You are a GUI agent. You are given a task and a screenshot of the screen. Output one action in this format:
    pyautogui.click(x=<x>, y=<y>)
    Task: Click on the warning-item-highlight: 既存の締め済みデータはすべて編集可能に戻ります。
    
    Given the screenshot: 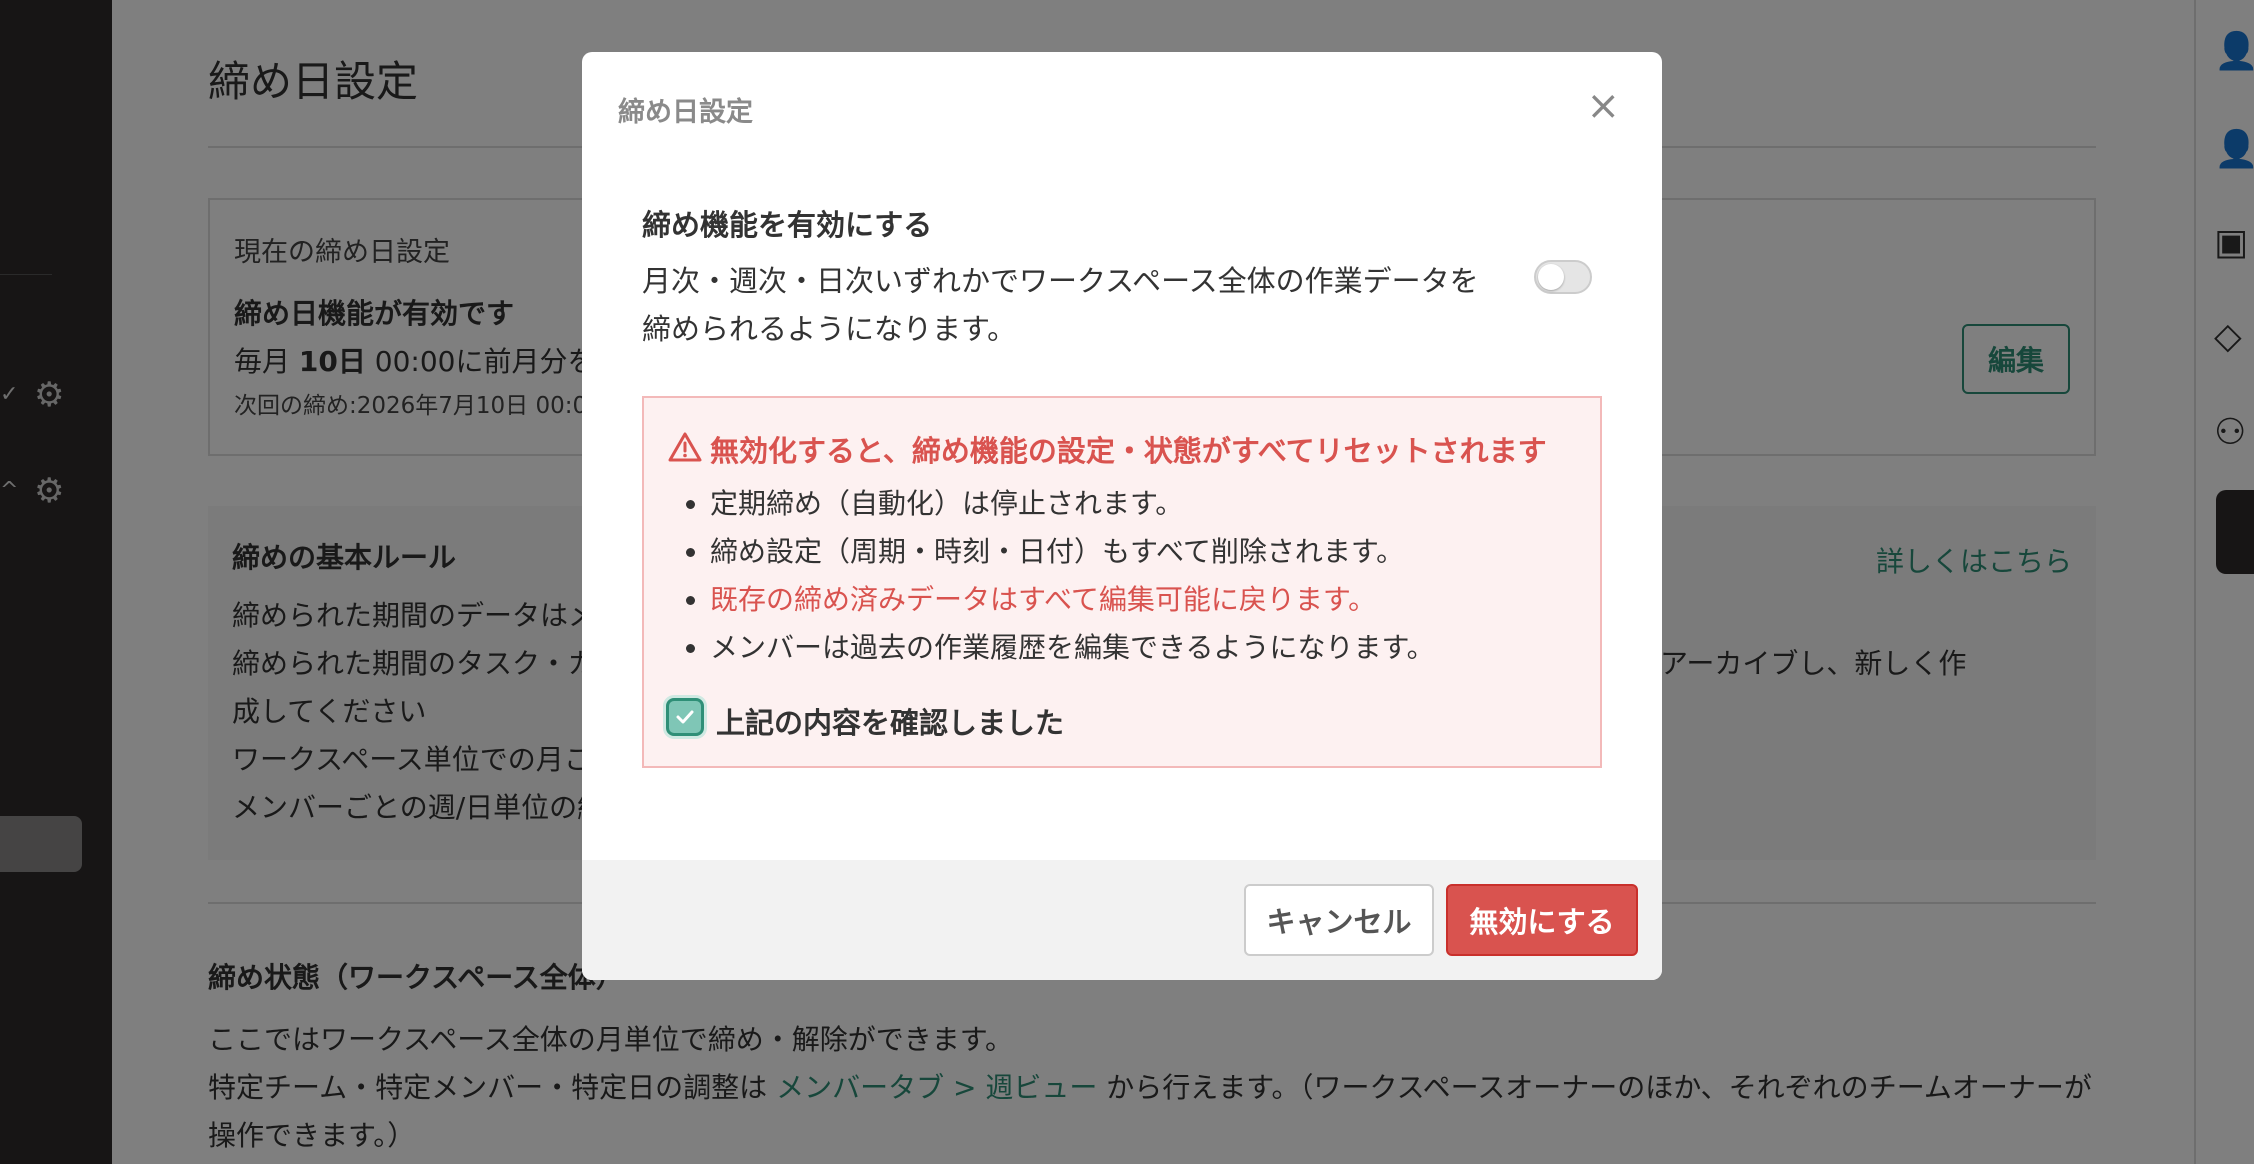 What is the action you would take?
    pyautogui.click(x=1150, y=600)
    